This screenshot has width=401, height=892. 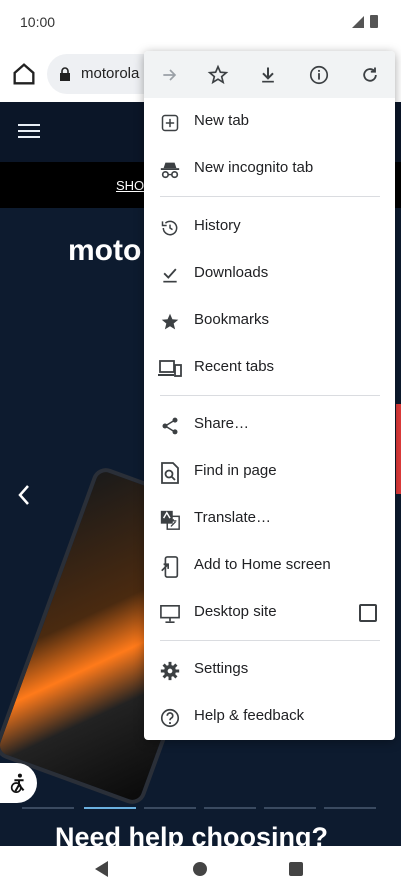 I want to click on translate-icon, so click(x=170, y=520).